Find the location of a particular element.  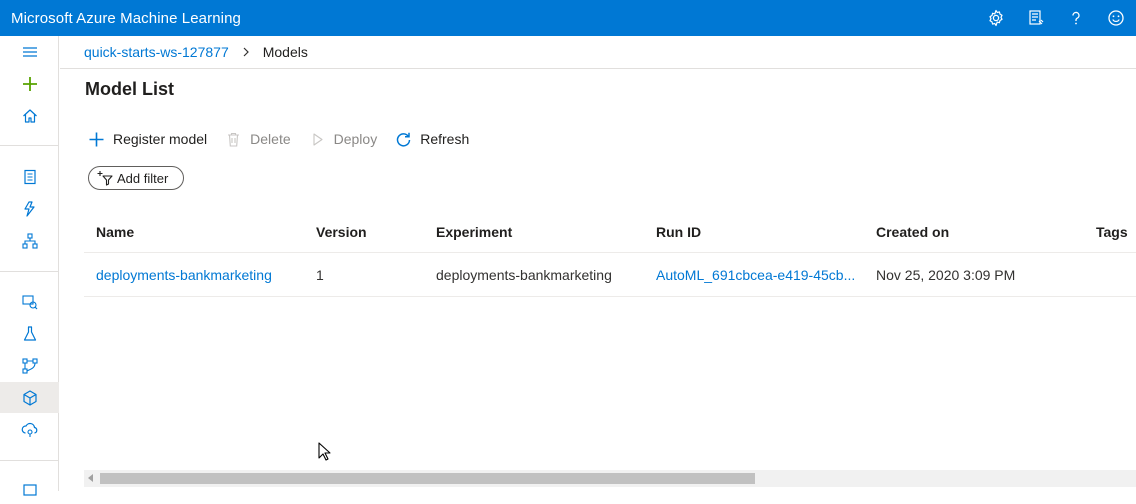

deploy-button: Deploy is located at coordinates (343, 139).